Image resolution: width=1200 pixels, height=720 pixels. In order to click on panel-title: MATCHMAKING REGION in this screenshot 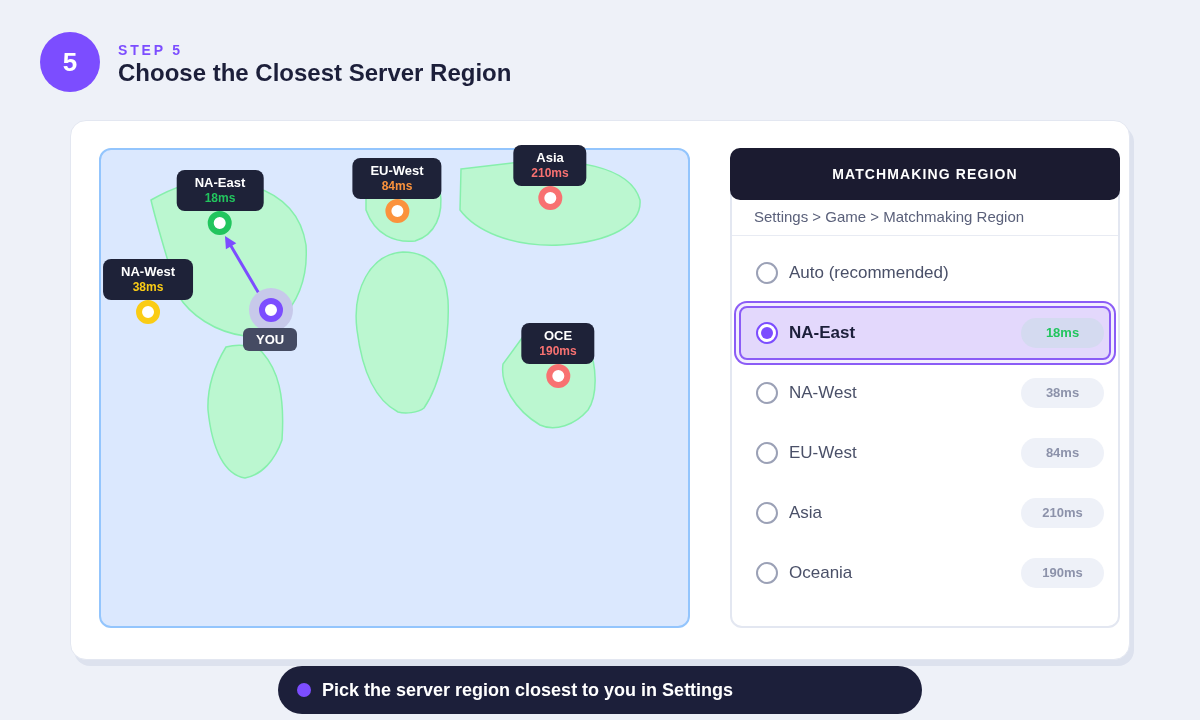, I will do `click(925, 174)`.